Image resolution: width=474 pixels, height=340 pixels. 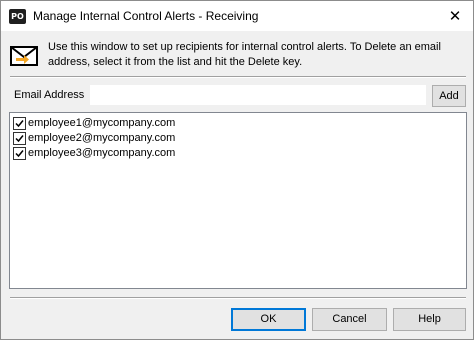 I want to click on cancel-button: Cancel, so click(x=349, y=319).